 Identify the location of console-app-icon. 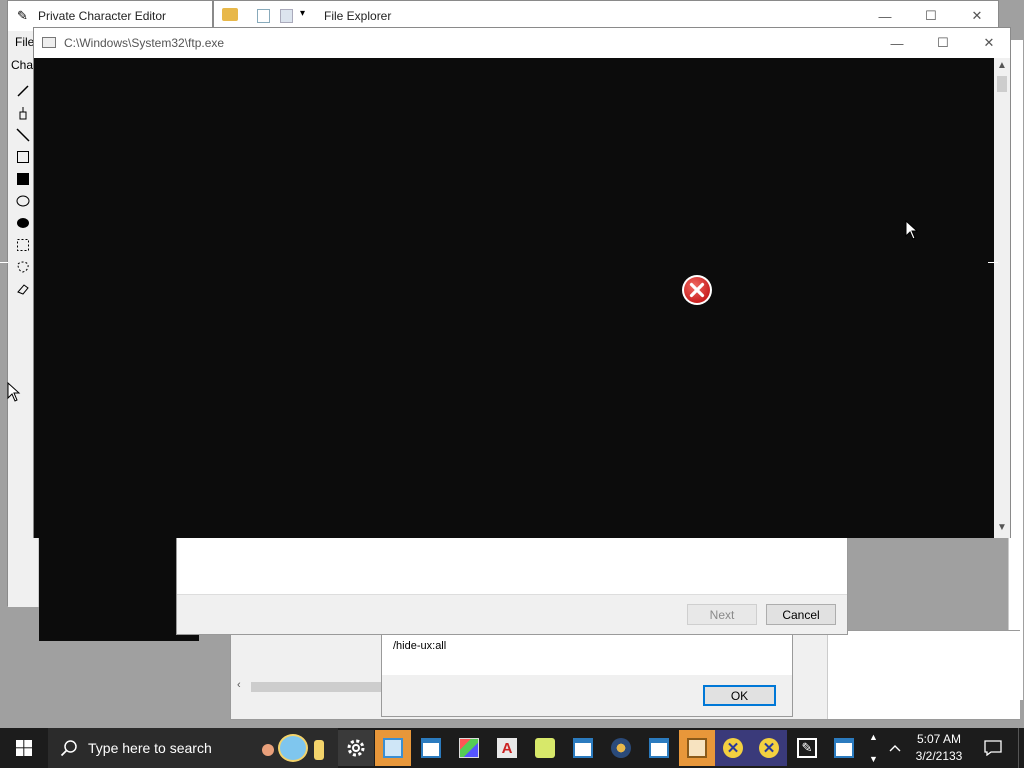
(49, 42).